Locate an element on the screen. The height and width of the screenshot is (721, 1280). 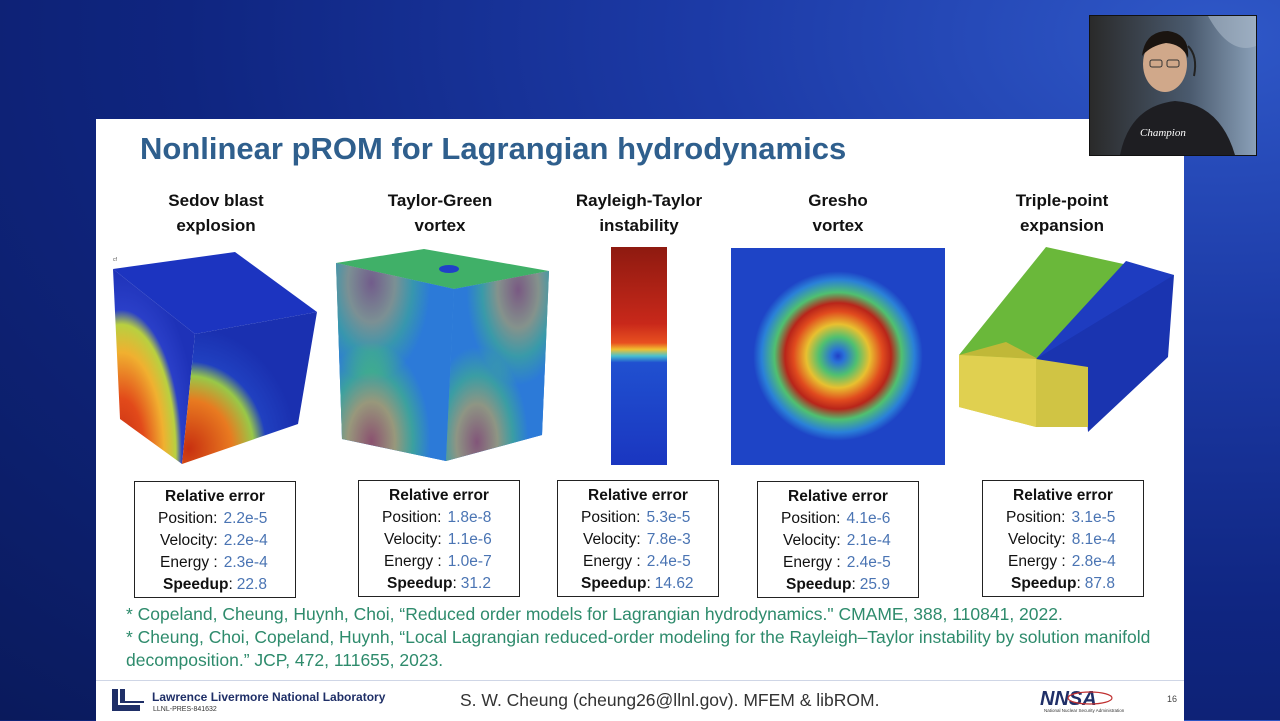
panel-title-line1: Gresho is located at coordinates (838, 200).